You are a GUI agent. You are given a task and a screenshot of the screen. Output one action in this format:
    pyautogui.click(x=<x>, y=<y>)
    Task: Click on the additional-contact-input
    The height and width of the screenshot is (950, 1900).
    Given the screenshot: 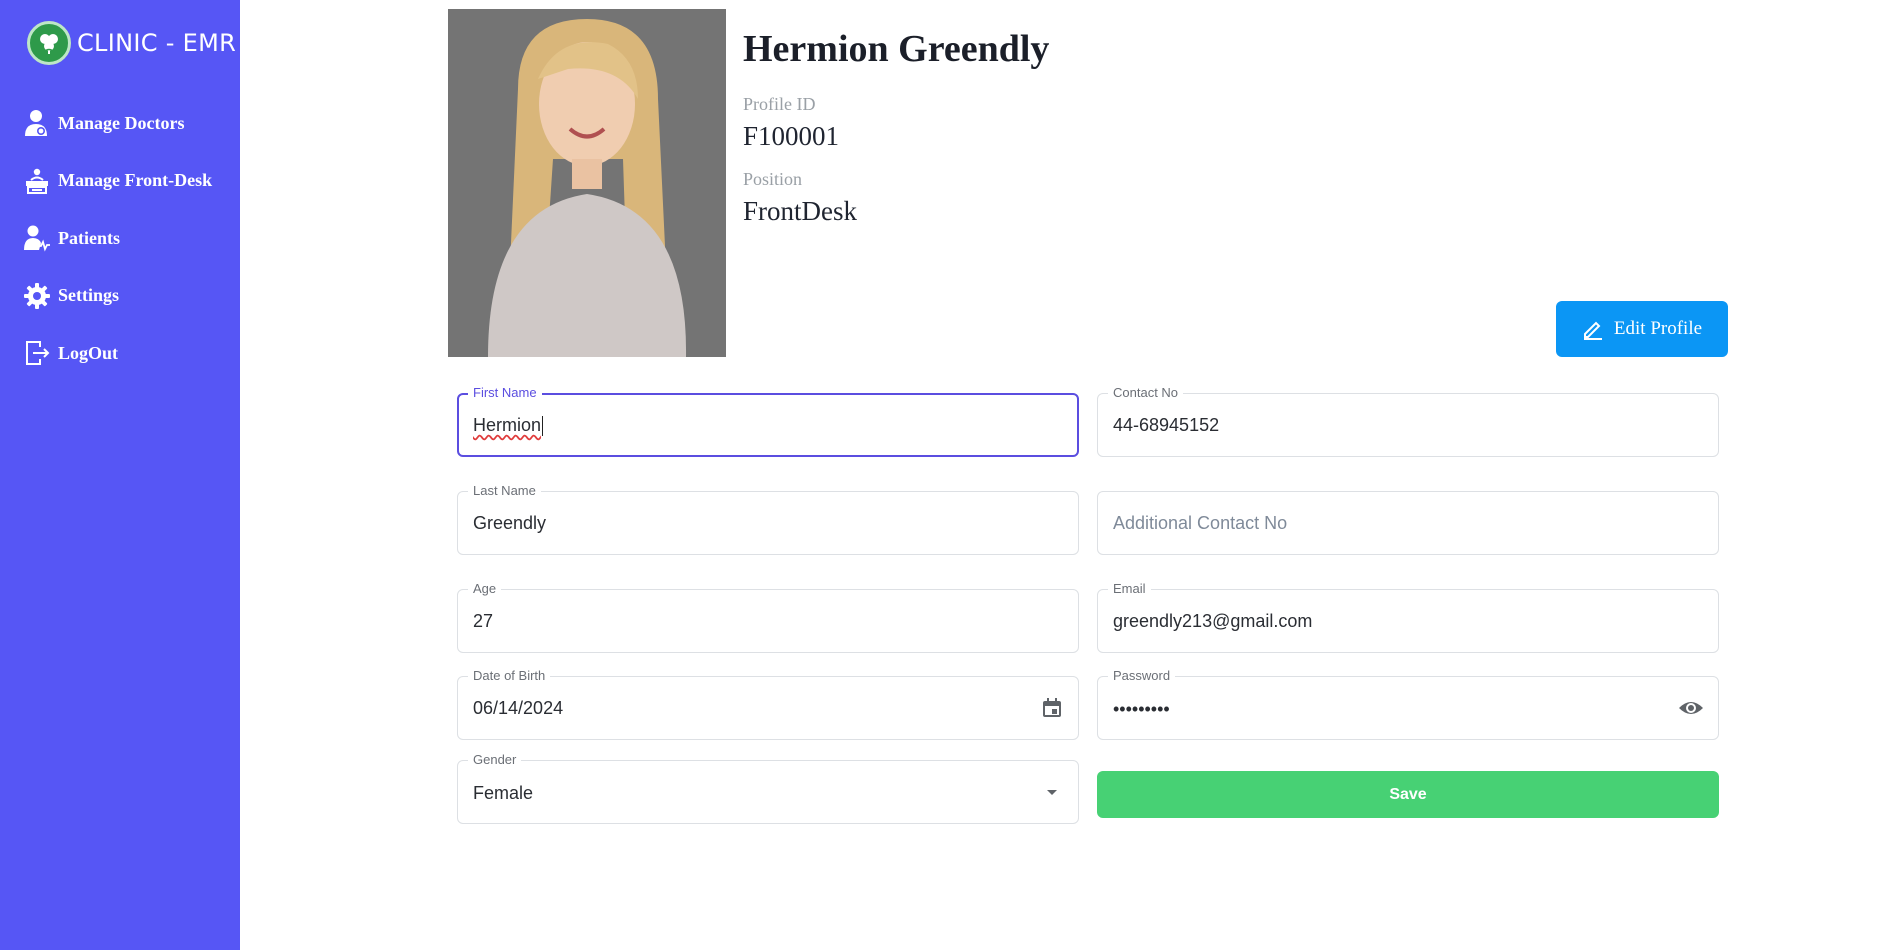 What is the action you would take?
    pyautogui.click(x=1408, y=523)
    